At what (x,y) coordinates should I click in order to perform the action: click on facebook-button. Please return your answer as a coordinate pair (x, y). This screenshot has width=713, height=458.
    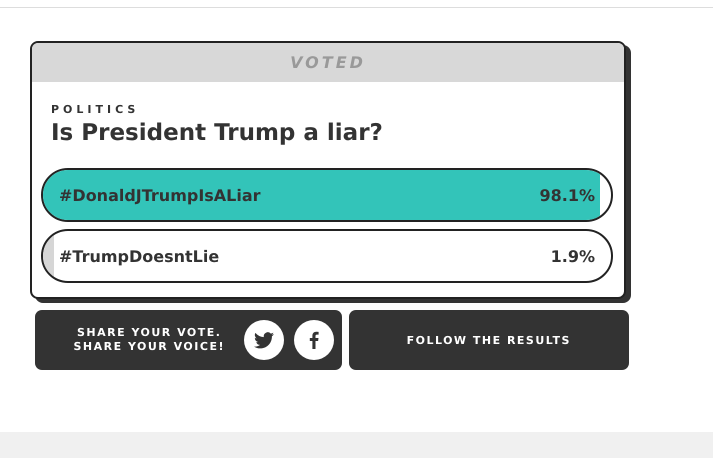
    Looking at the image, I should click on (314, 340).